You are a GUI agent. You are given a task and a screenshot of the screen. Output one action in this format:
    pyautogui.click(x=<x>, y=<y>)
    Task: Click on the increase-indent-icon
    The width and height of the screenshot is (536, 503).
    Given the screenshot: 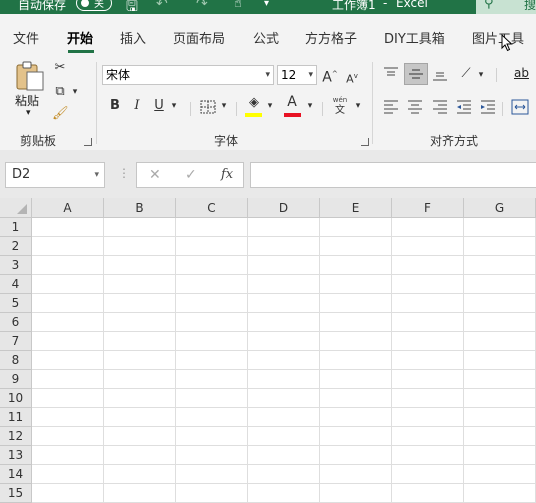 What is the action you would take?
    pyautogui.click(x=488, y=107)
    